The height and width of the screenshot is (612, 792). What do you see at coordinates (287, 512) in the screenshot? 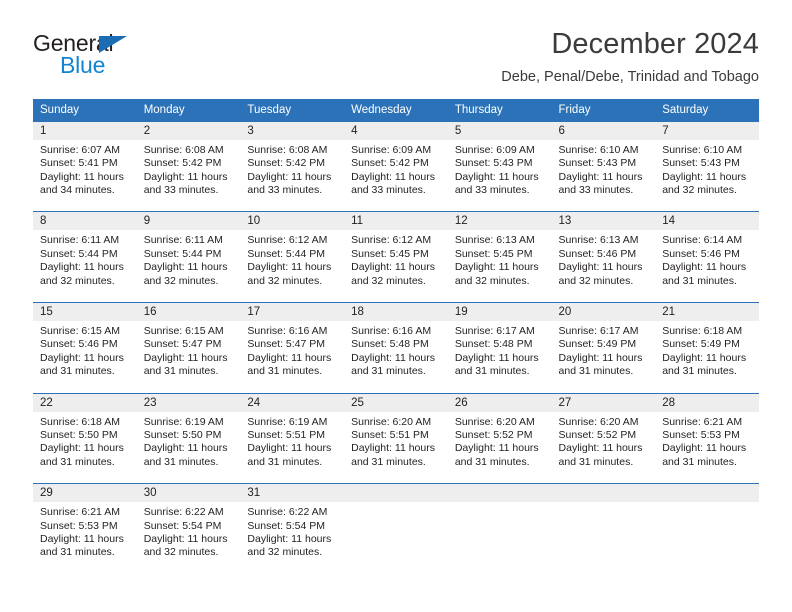
I see `day-sunrise-text: Sunrise: 6:22 AM` at bounding box center [287, 512].